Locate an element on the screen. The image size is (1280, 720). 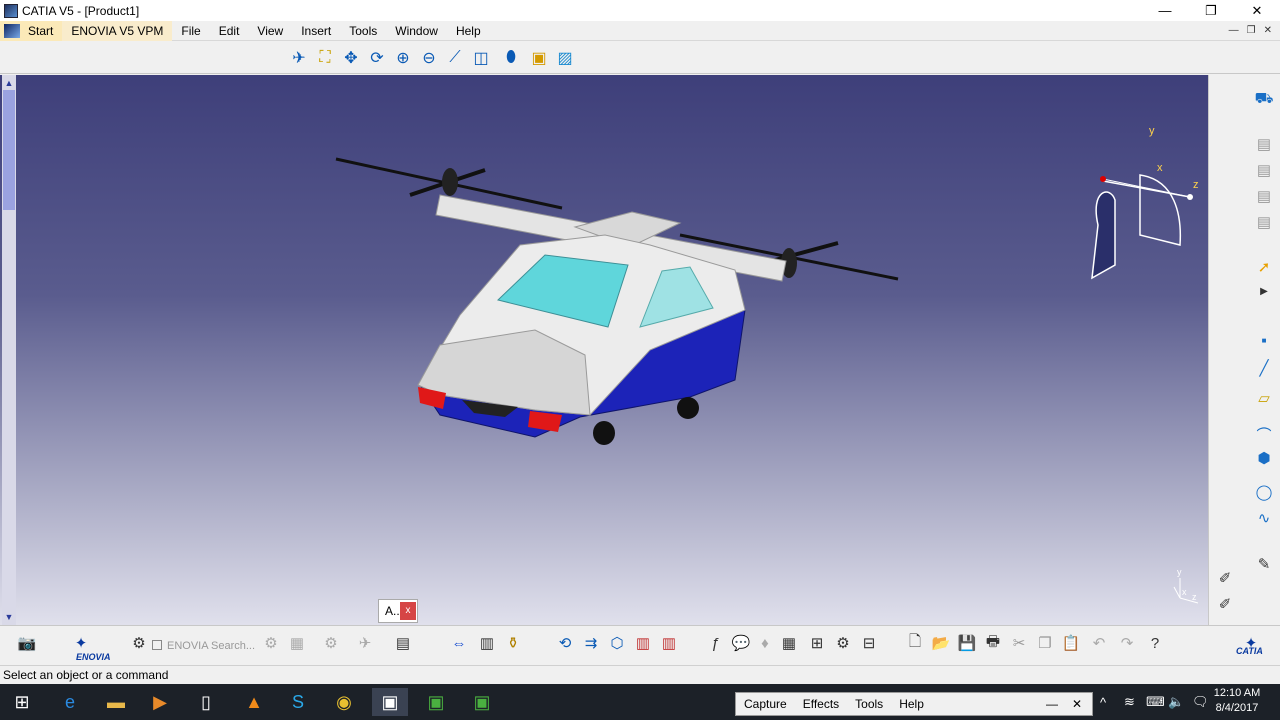
document-icon: ▯ is located at coordinates (206, 702).